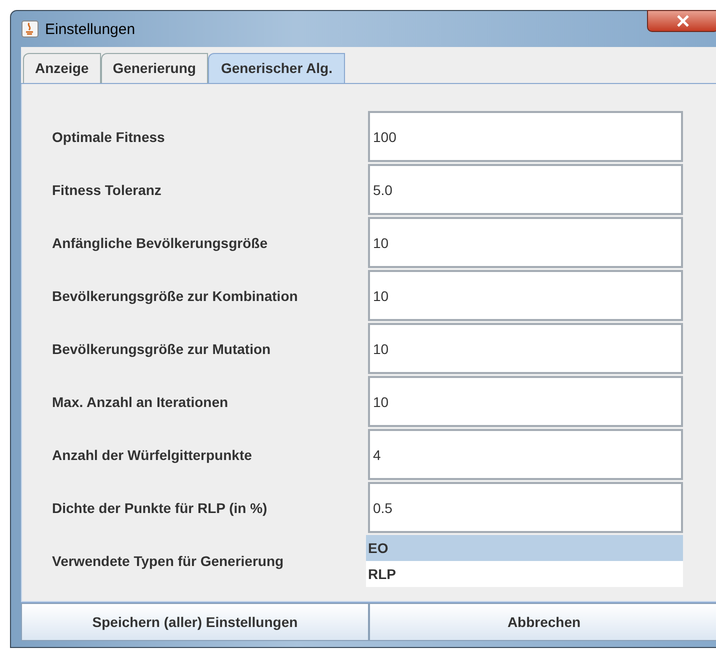  Describe the element at coordinates (168, 561) in the screenshot. I see `list-label: Verwendete Typen für Generierung` at that location.